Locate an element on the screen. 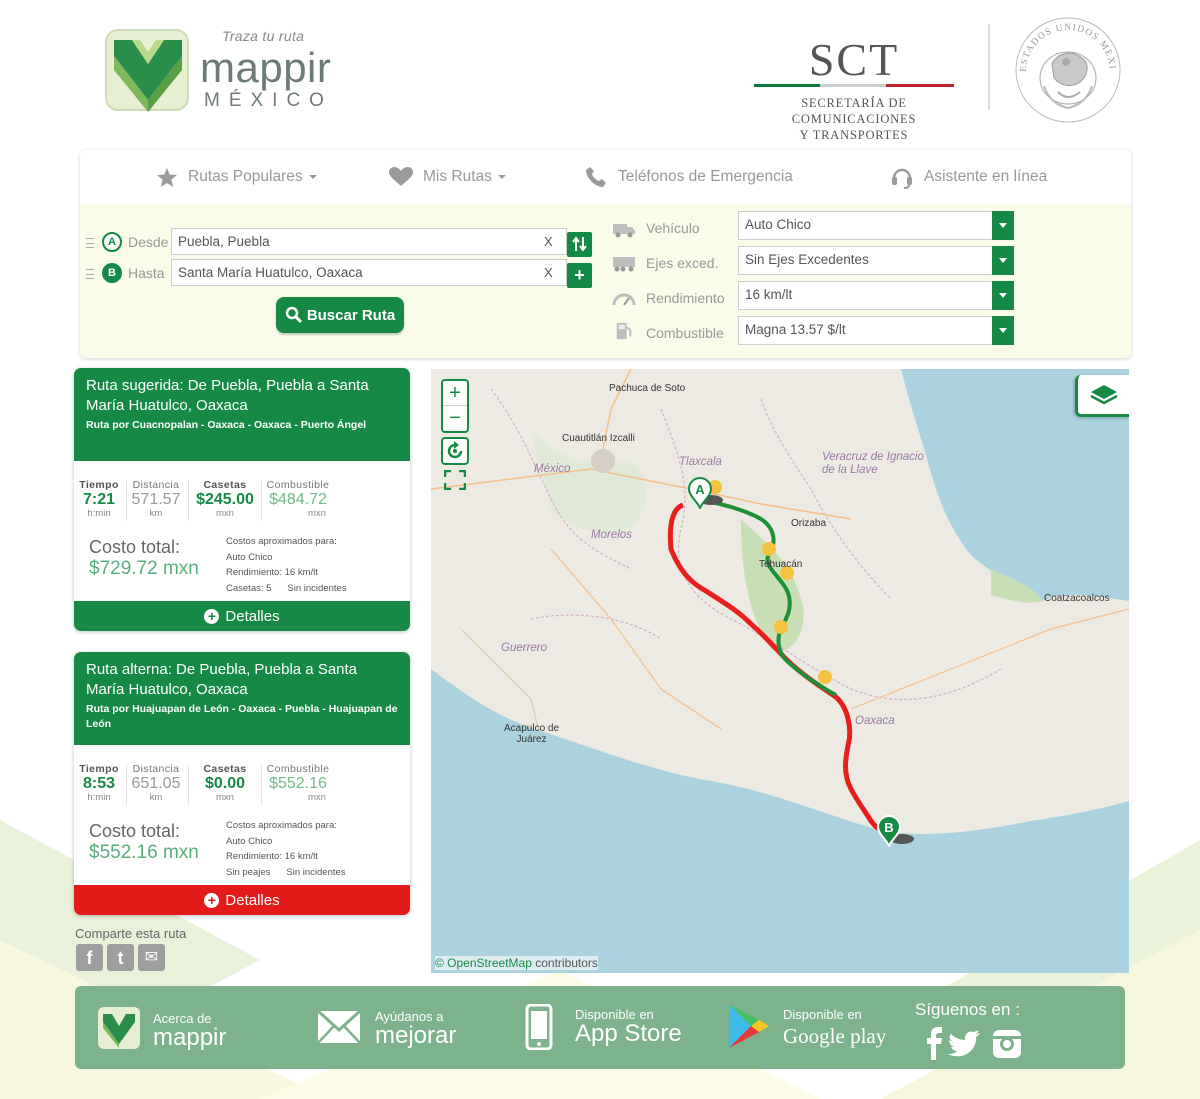 This screenshot has height=1099, width=1200. logo-wordmark: mappir is located at coordinates (266, 67).